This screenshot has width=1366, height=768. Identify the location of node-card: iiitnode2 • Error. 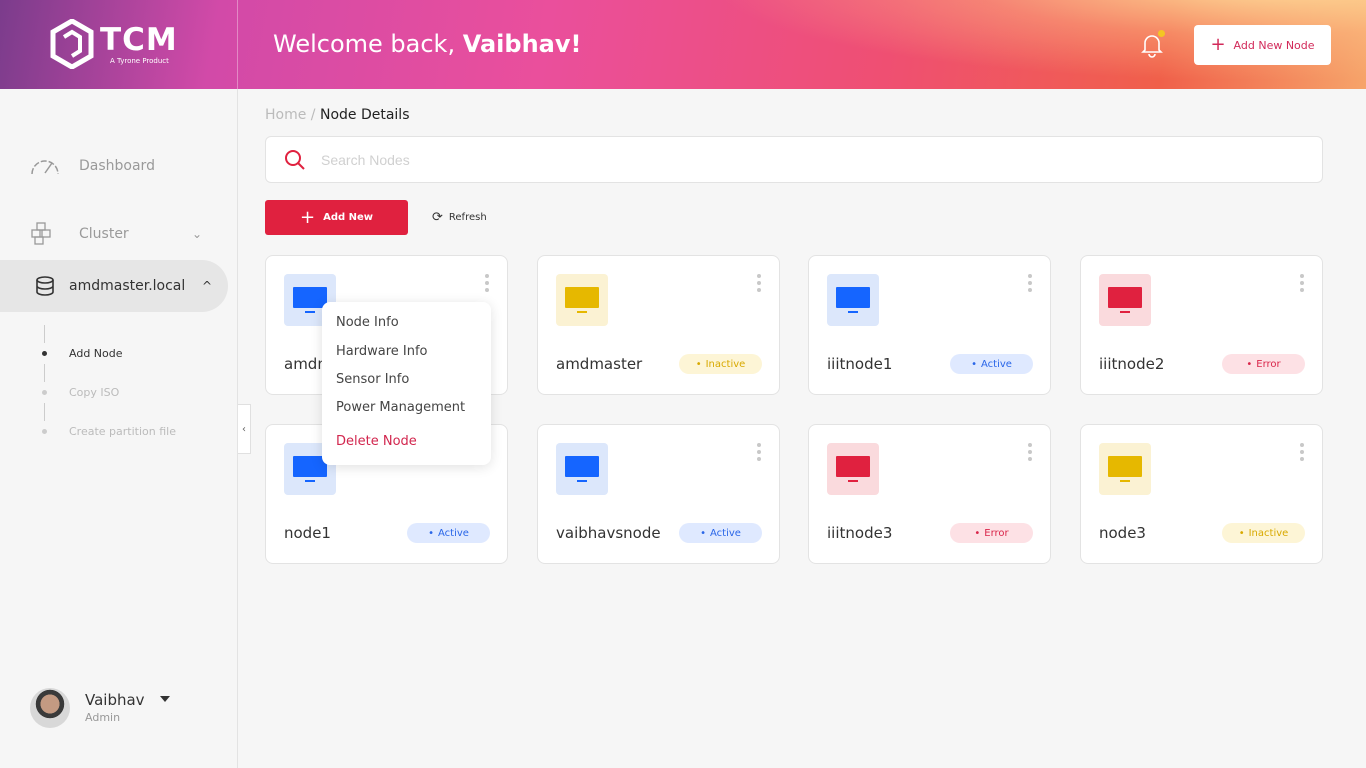
(1201, 325).